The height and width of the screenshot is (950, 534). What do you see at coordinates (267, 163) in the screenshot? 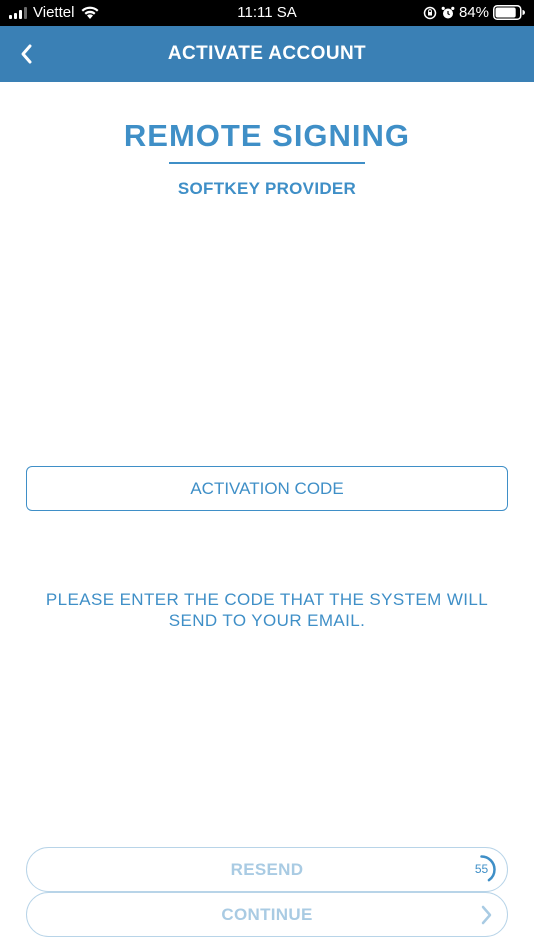
I see `hero-divider` at bounding box center [267, 163].